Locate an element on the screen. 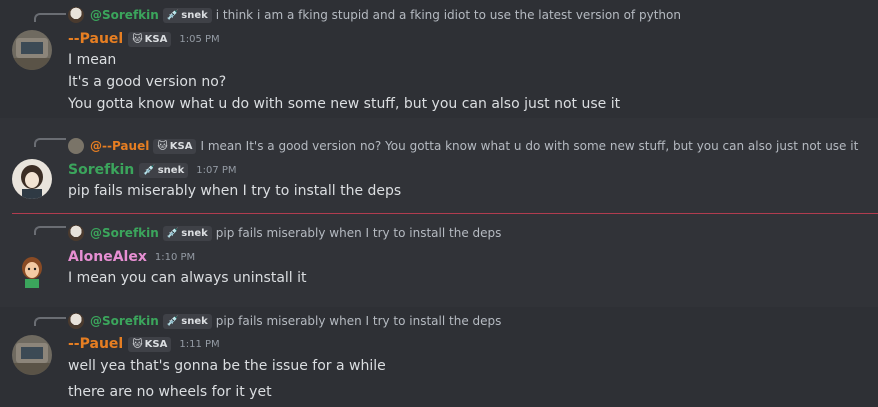 The image size is (878, 407). message-line: I mean is located at coordinates (92, 60).